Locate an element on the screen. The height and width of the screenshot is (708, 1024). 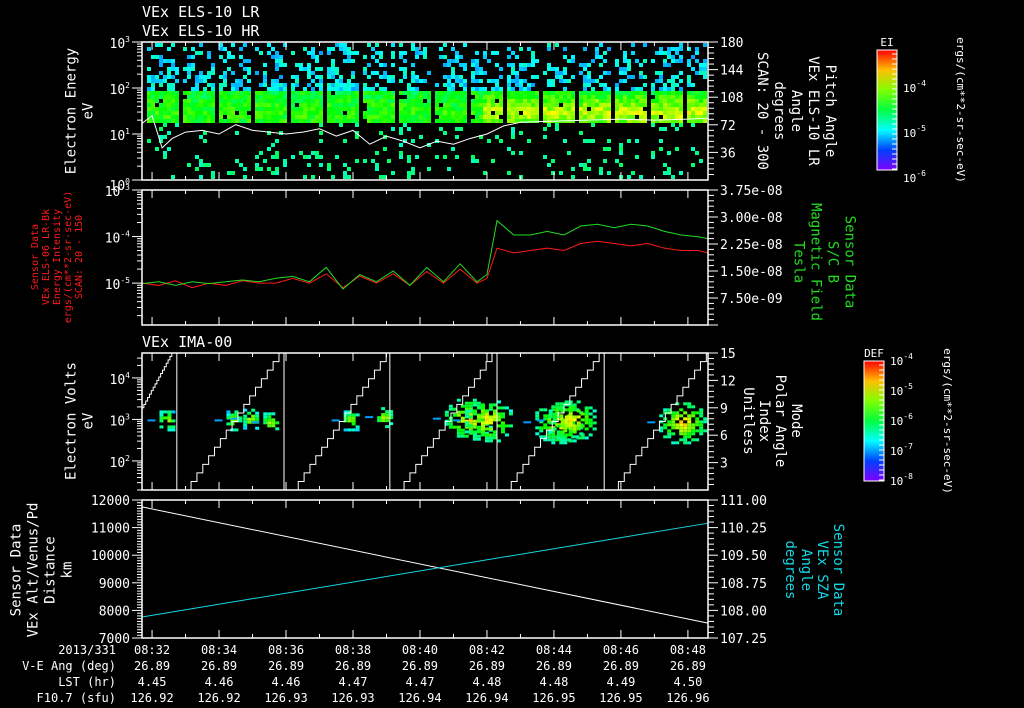
footer-cell: 126.93 is located at coordinates (285, 698).